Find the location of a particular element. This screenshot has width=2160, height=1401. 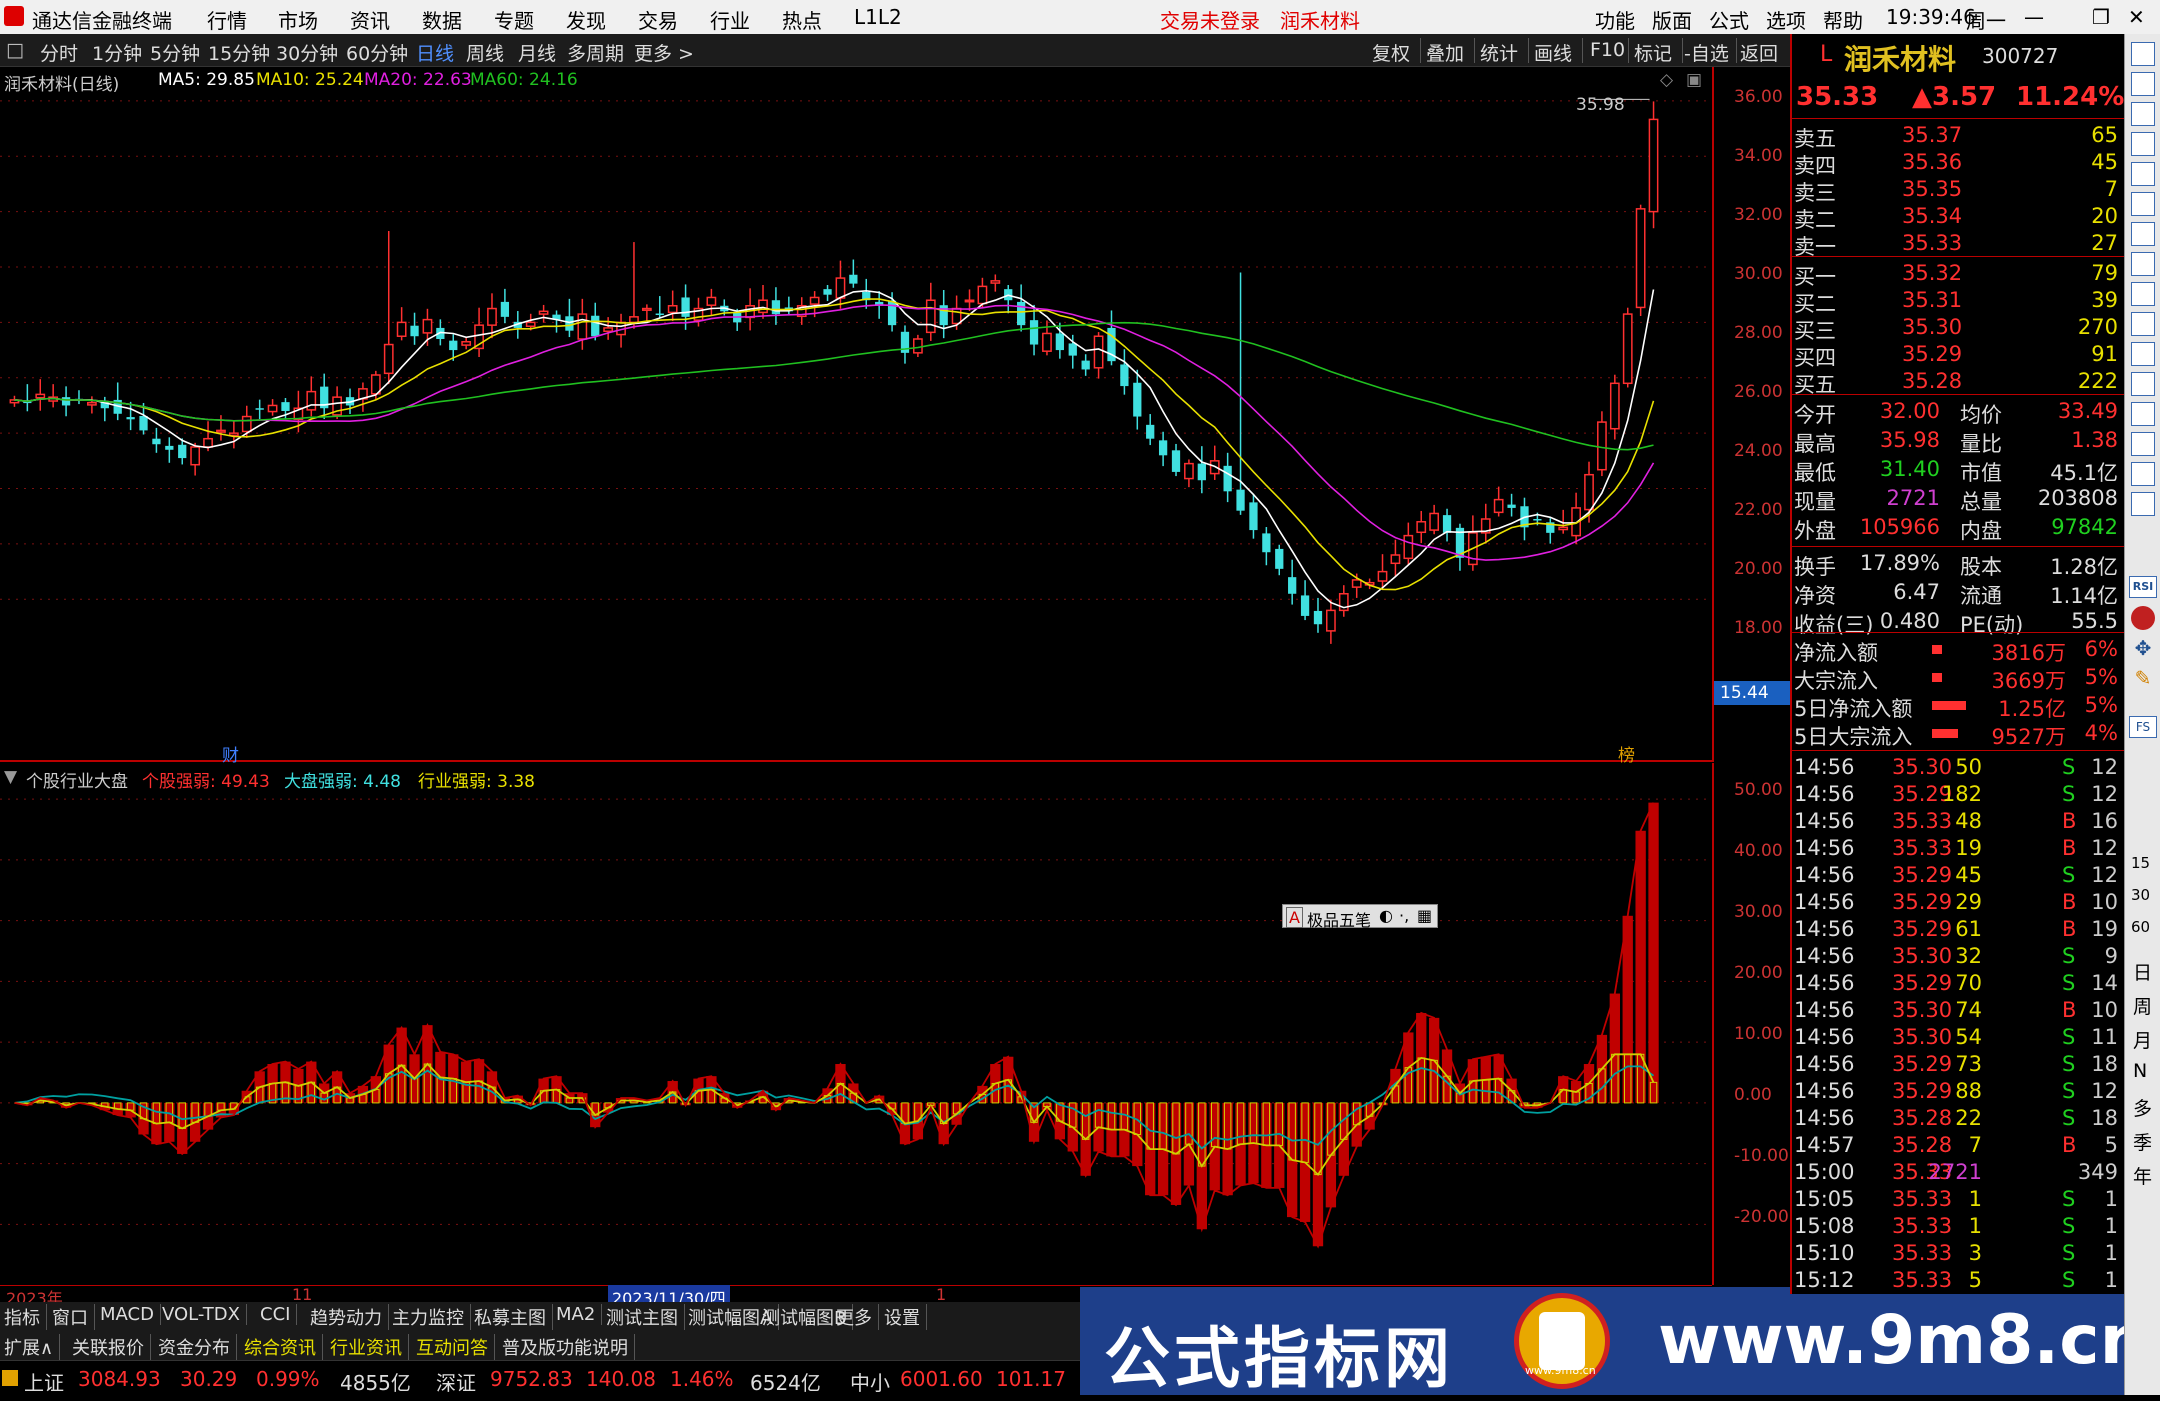

ime-punct-icon: ·, is located at coordinates (1404, 915).